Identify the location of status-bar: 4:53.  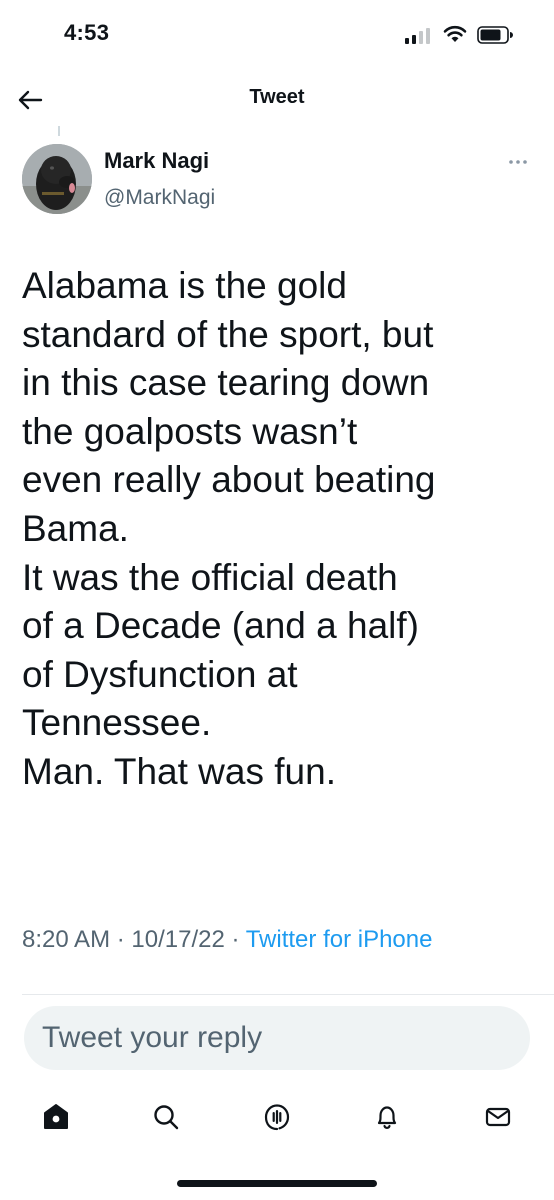
(277, 36).